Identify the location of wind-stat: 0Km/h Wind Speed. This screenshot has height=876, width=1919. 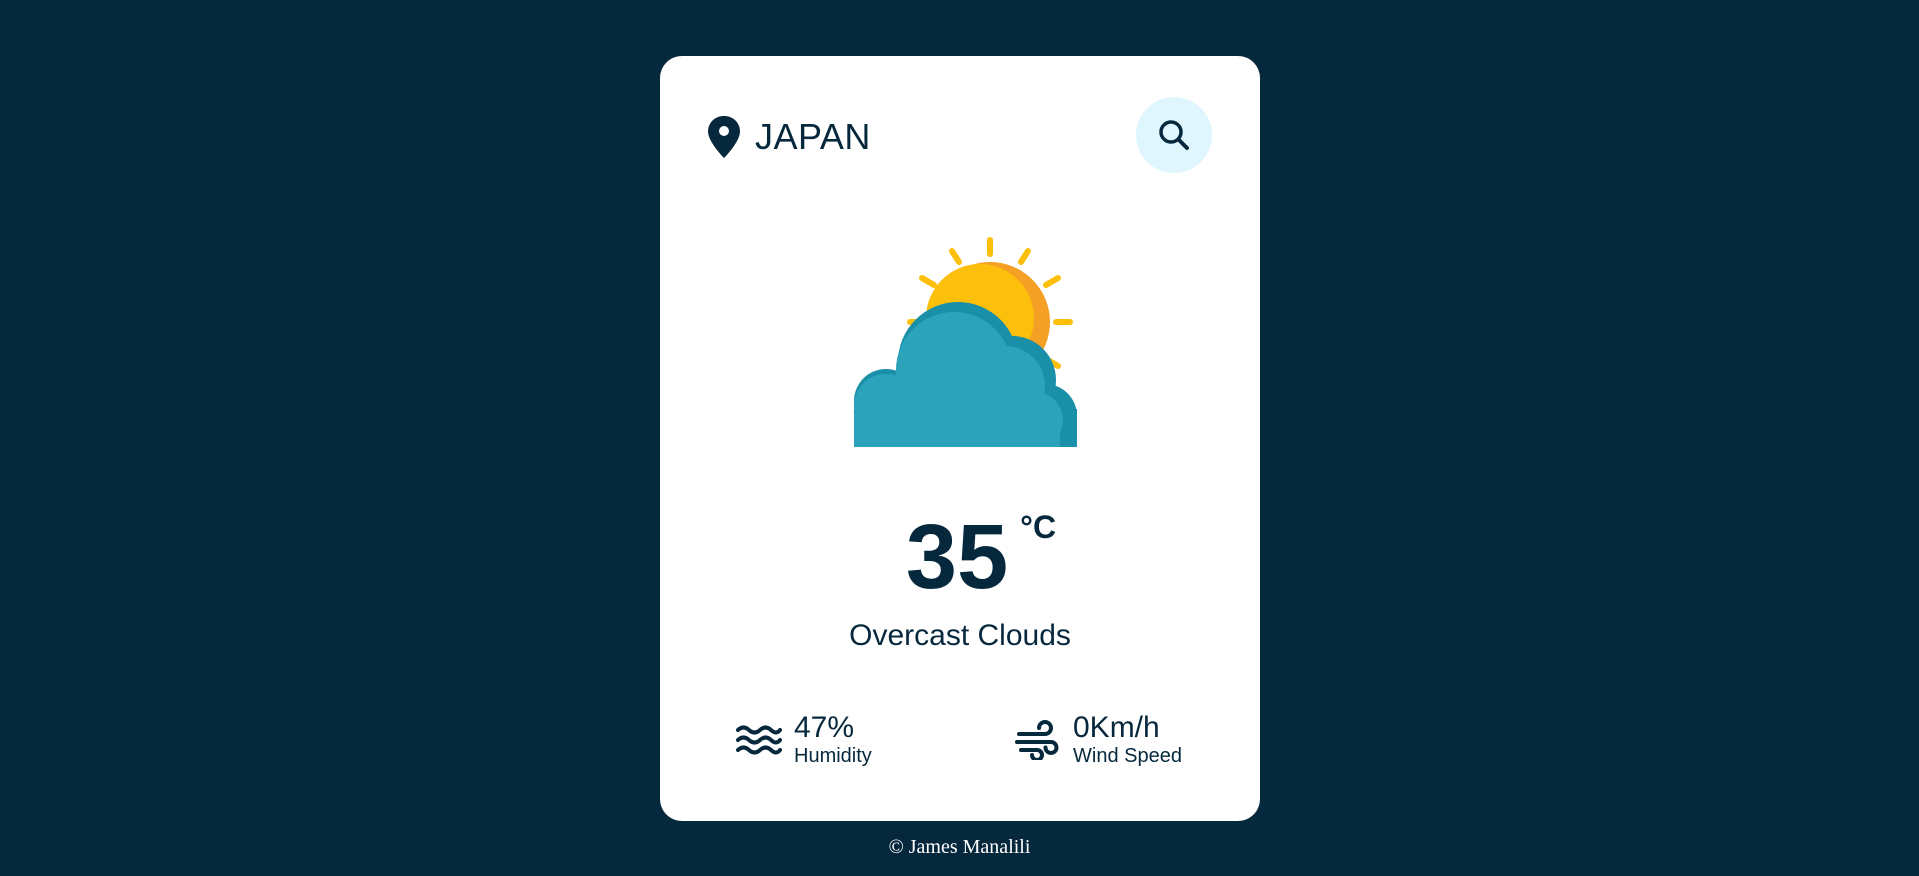
(1098, 740).